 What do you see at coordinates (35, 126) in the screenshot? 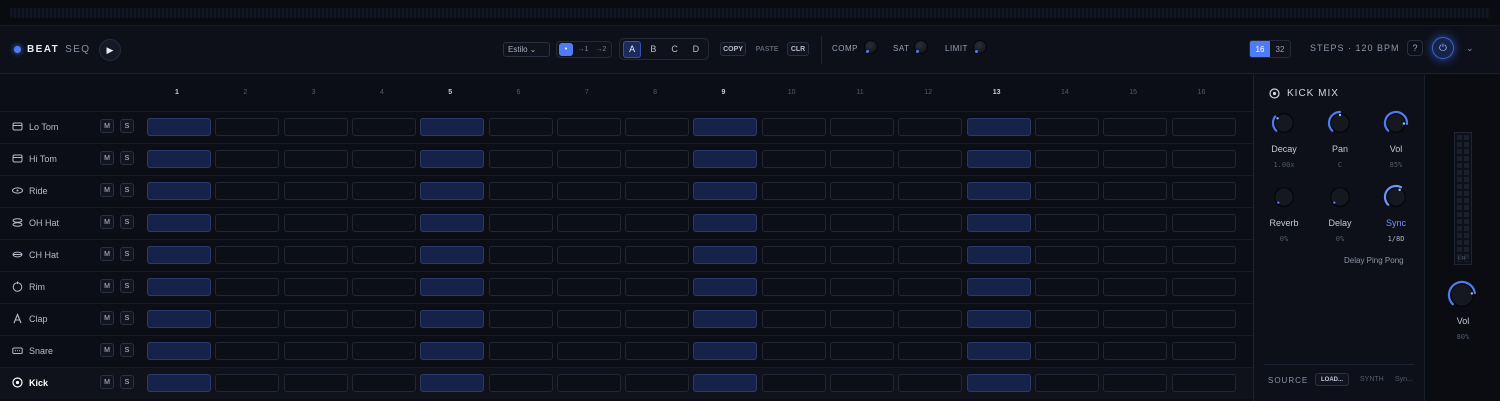
I see `track-label: Lo Tom` at bounding box center [35, 126].